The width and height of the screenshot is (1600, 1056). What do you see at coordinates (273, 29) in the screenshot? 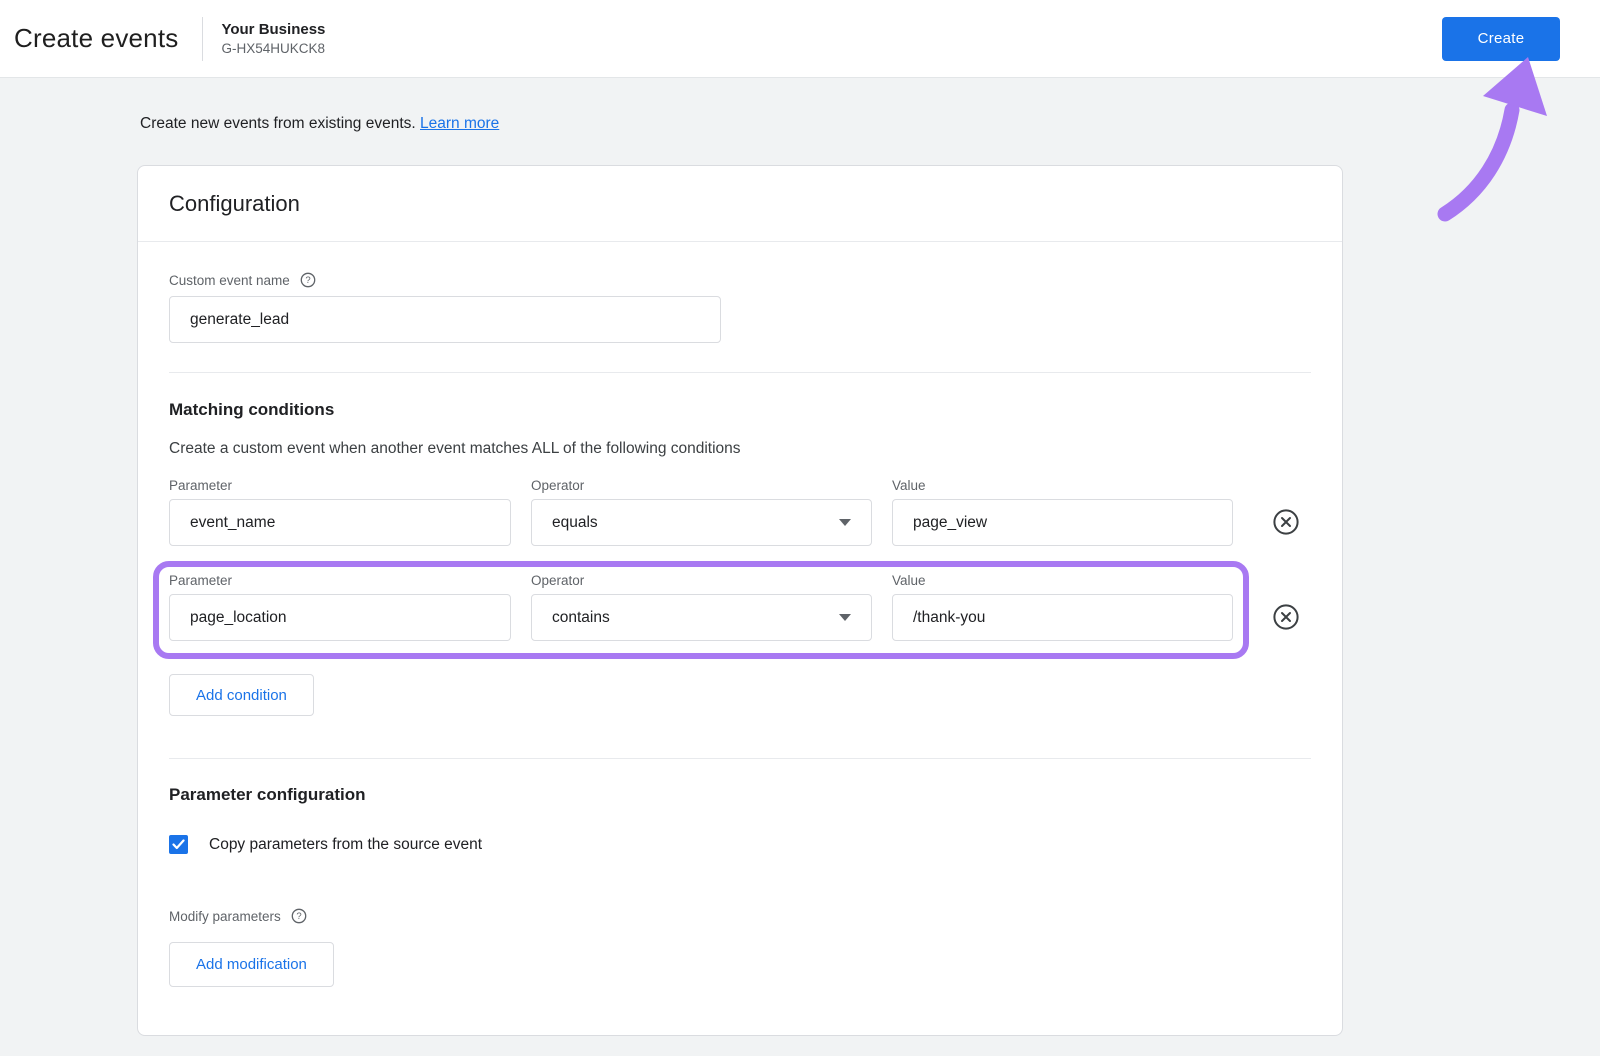
I see `property-name: Your Business` at bounding box center [273, 29].